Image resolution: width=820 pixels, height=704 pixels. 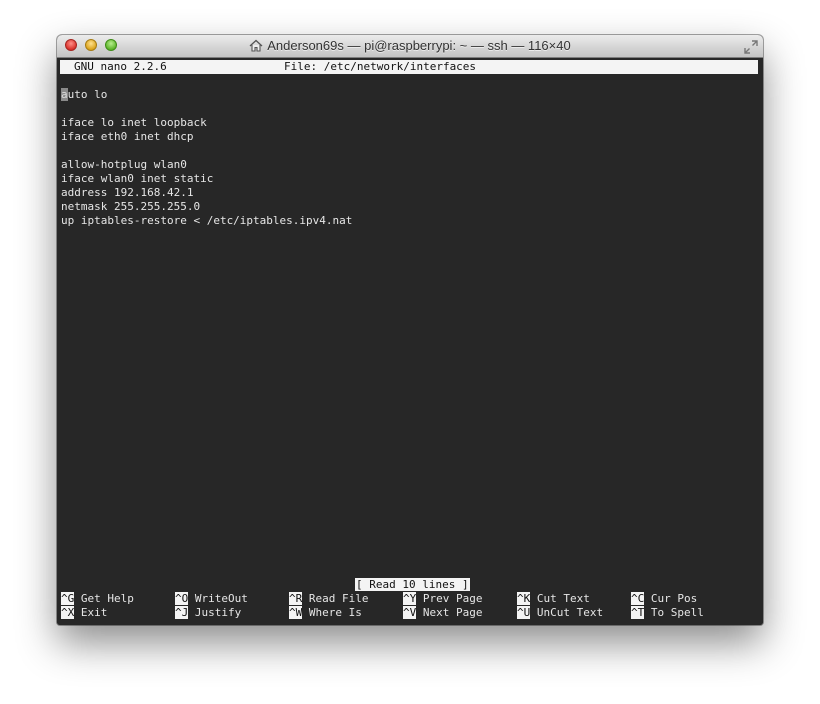 I want to click on shortcut-uncut-text: ^U UnCut Text, so click(x=560, y=613).